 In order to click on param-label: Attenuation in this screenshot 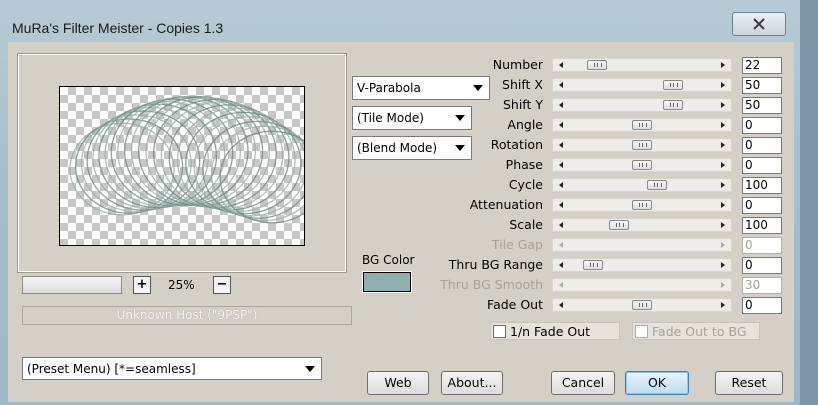, I will do `click(506, 204)`.